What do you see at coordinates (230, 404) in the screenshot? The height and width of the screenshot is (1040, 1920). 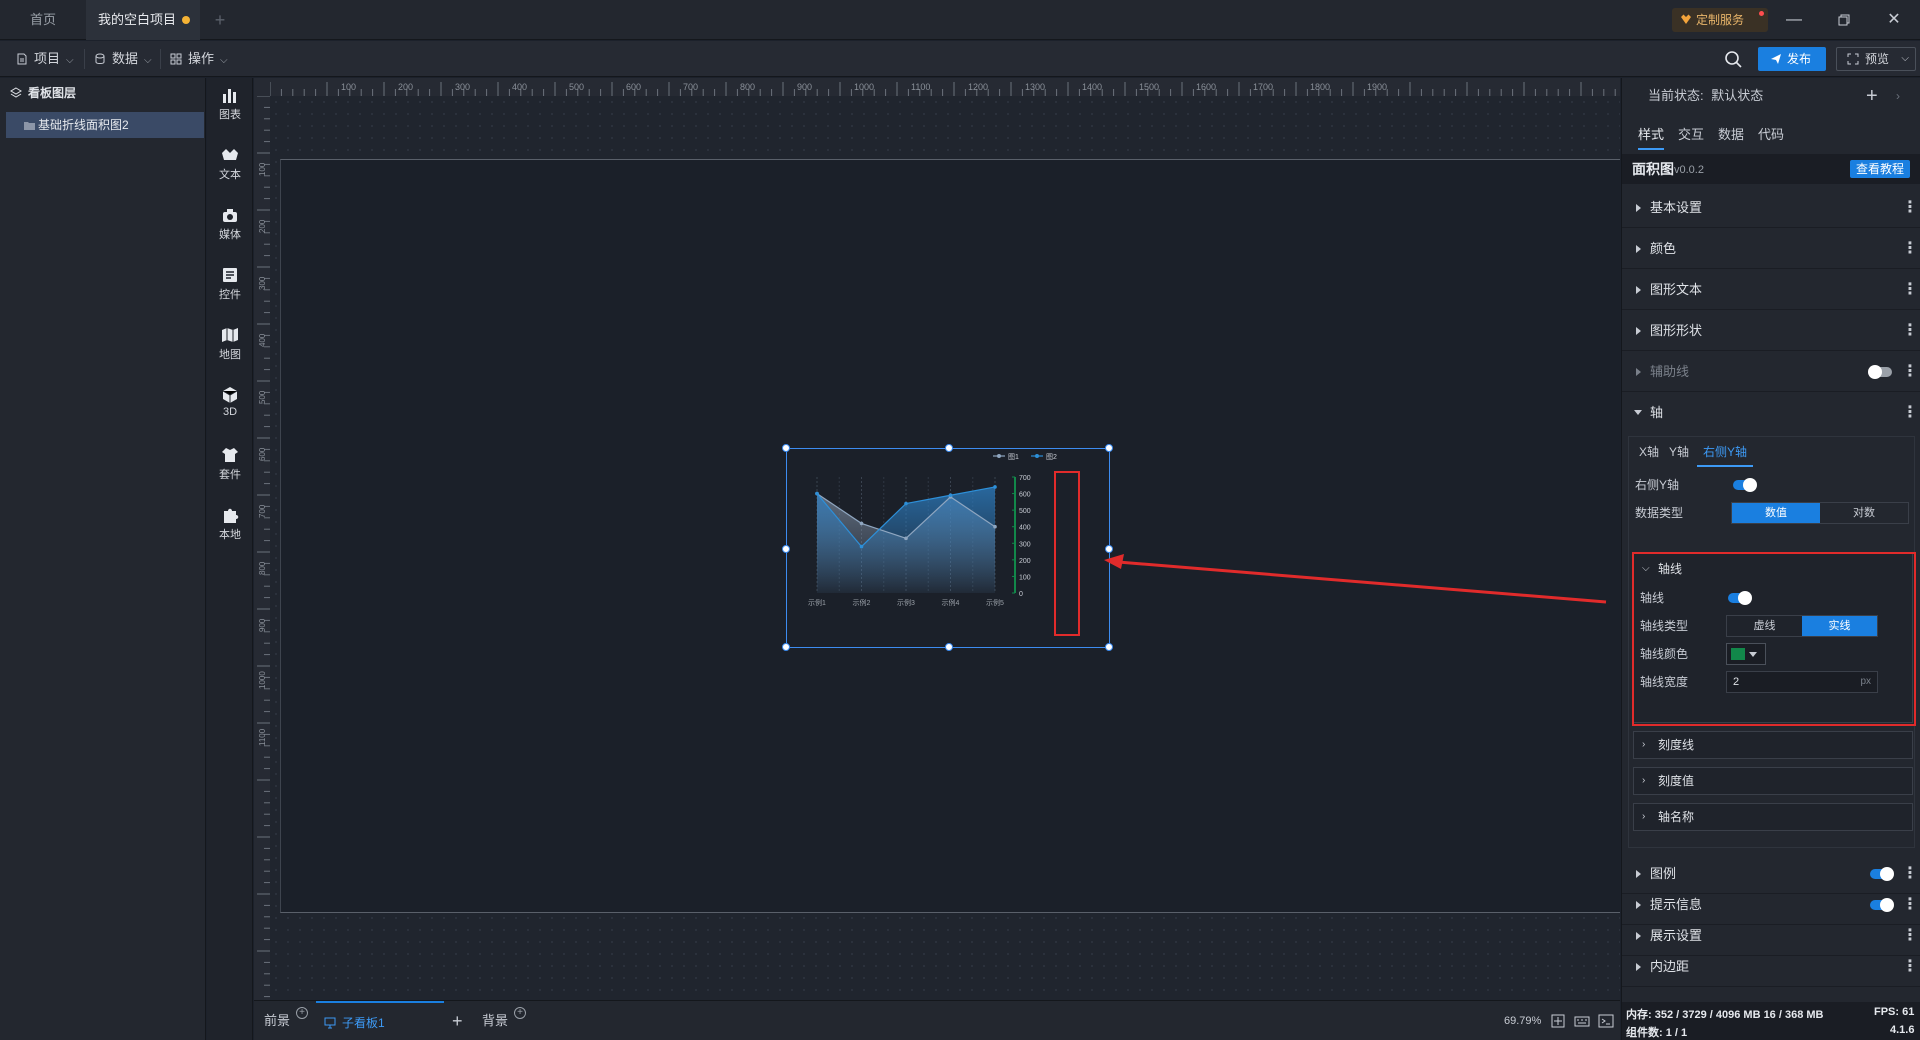 I see `component-3d: 3D` at bounding box center [230, 404].